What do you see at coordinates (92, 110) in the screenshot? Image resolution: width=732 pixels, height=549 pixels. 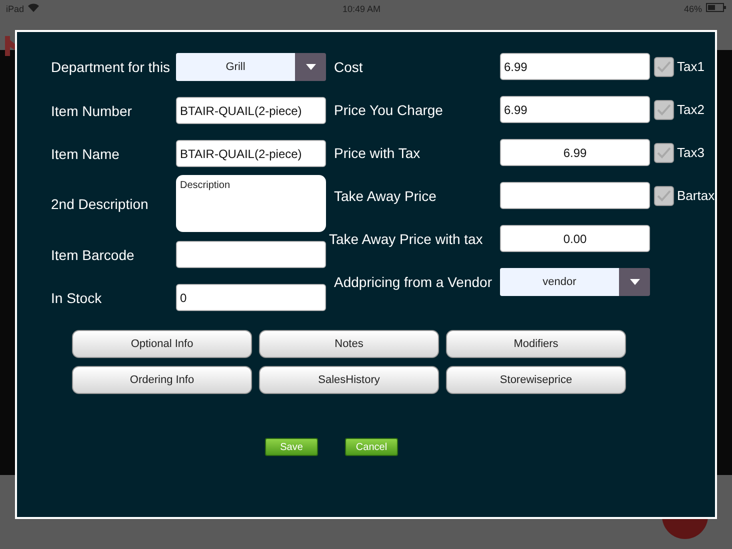 I see `field-label: Item Number` at bounding box center [92, 110].